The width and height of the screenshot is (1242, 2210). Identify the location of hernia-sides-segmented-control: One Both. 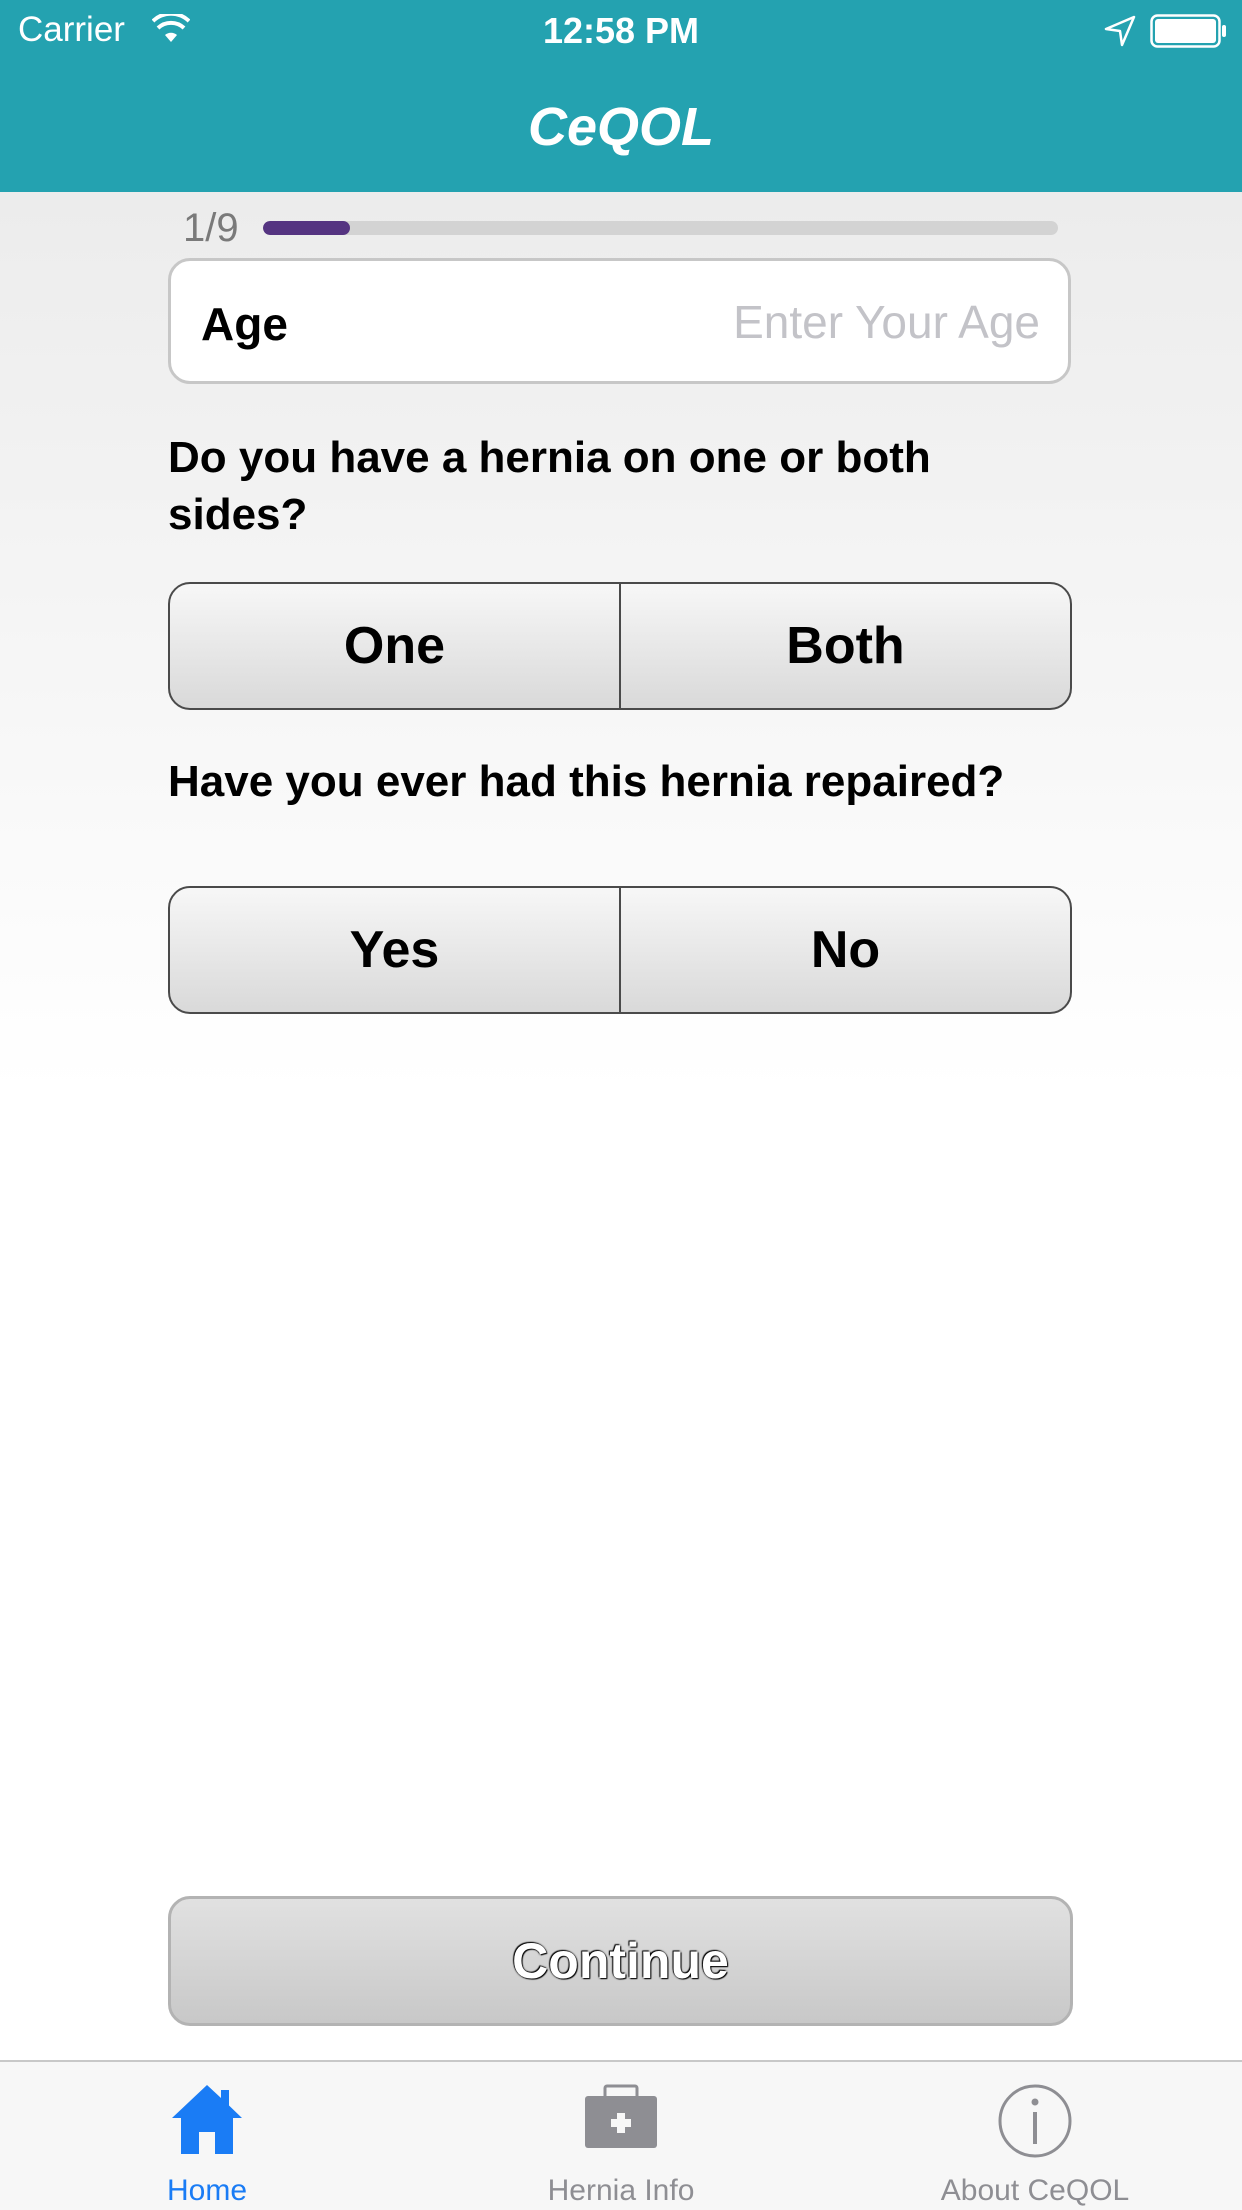
(620, 646).